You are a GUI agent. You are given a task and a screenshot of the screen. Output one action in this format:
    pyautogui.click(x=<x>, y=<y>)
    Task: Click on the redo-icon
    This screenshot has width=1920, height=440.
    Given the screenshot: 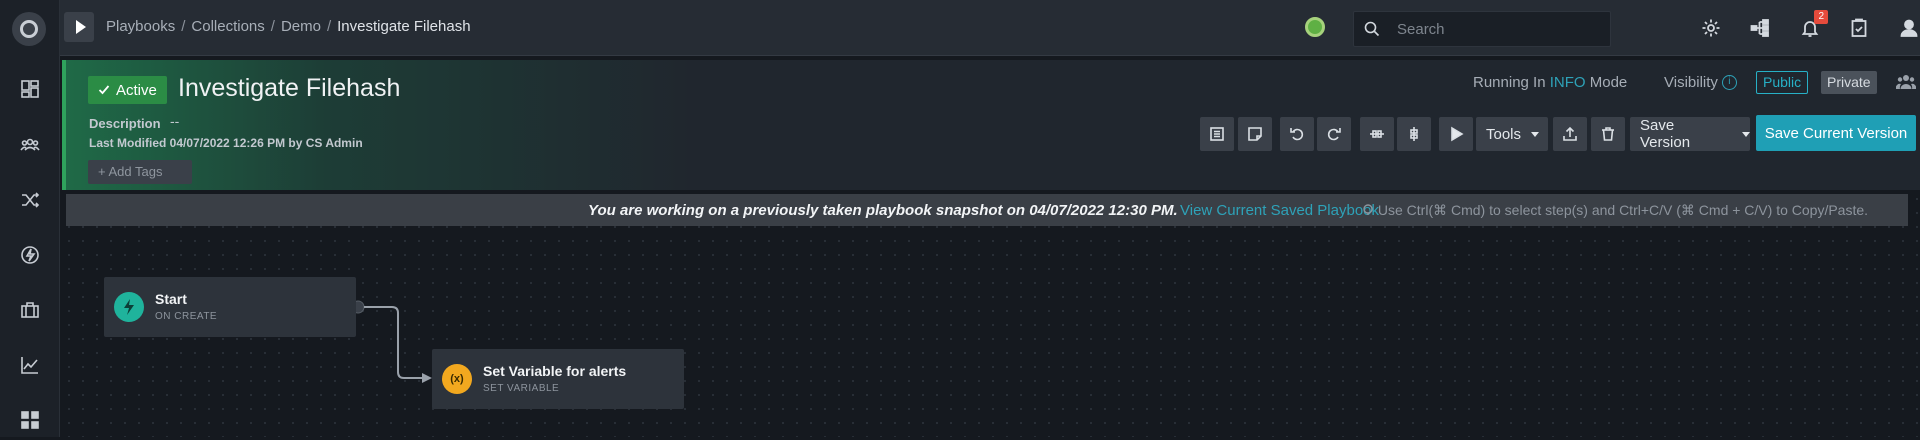 What is the action you would take?
    pyautogui.click(x=1334, y=134)
    